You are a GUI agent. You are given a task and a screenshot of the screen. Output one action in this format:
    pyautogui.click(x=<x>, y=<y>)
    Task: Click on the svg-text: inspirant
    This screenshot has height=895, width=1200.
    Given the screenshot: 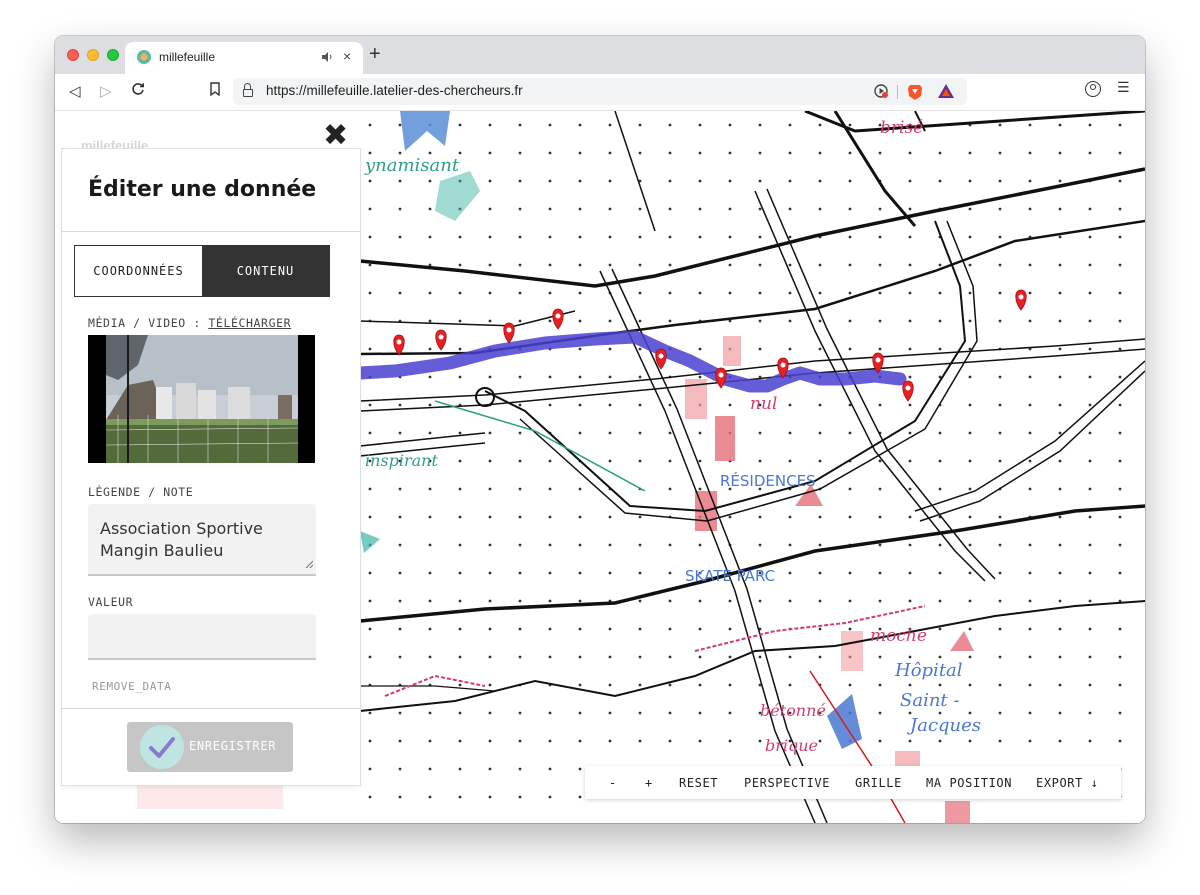 What is the action you would take?
    pyautogui.click(x=401, y=460)
    